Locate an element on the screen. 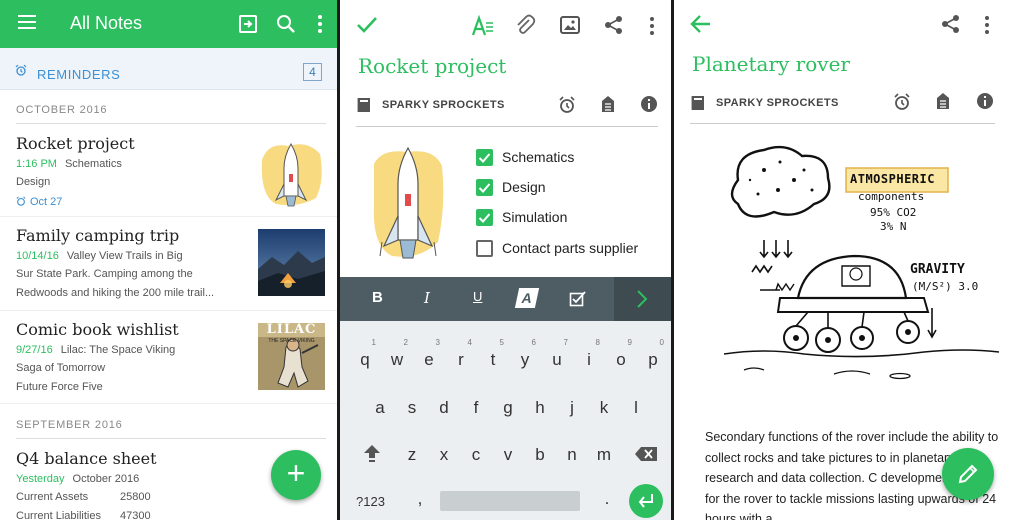  check-icon is located at coordinates (367, 25).